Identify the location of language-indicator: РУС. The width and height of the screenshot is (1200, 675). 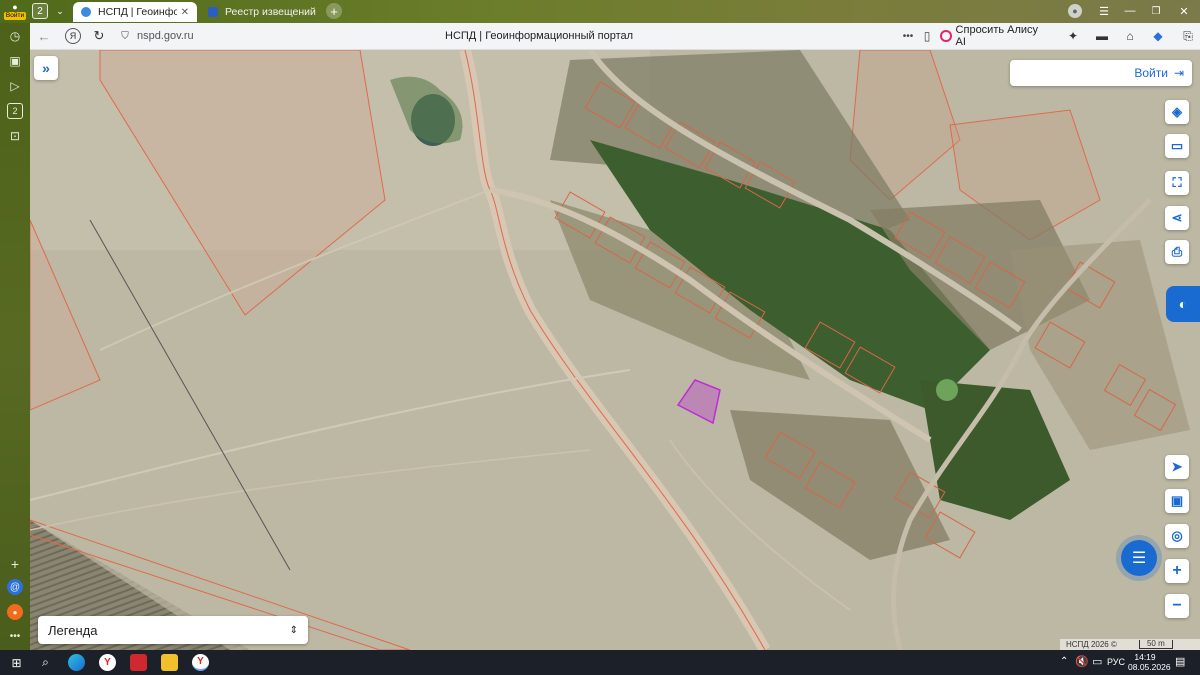
(1116, 662).